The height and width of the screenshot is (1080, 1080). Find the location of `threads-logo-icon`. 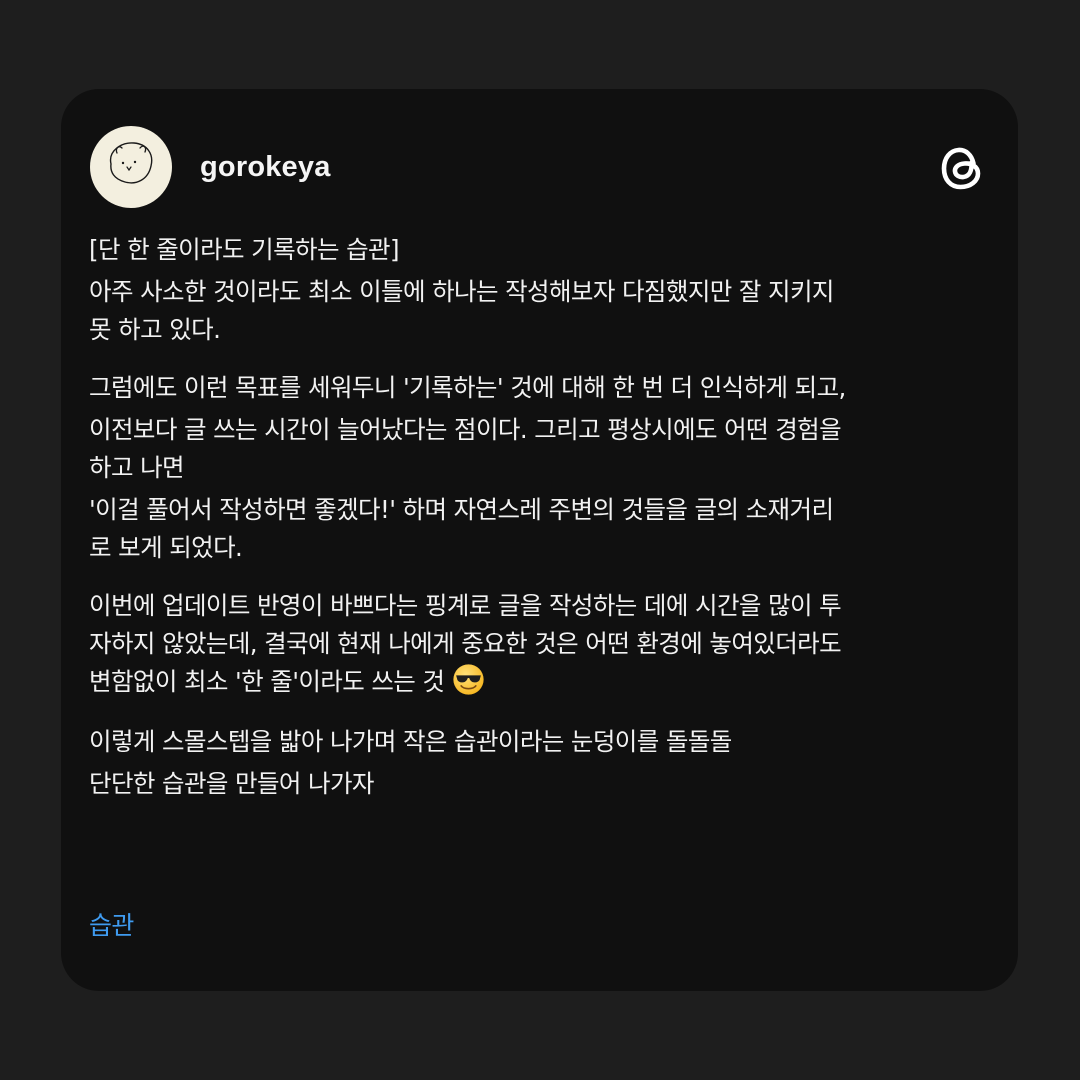

threads-logo-icon is located at coordinates (963, 168).